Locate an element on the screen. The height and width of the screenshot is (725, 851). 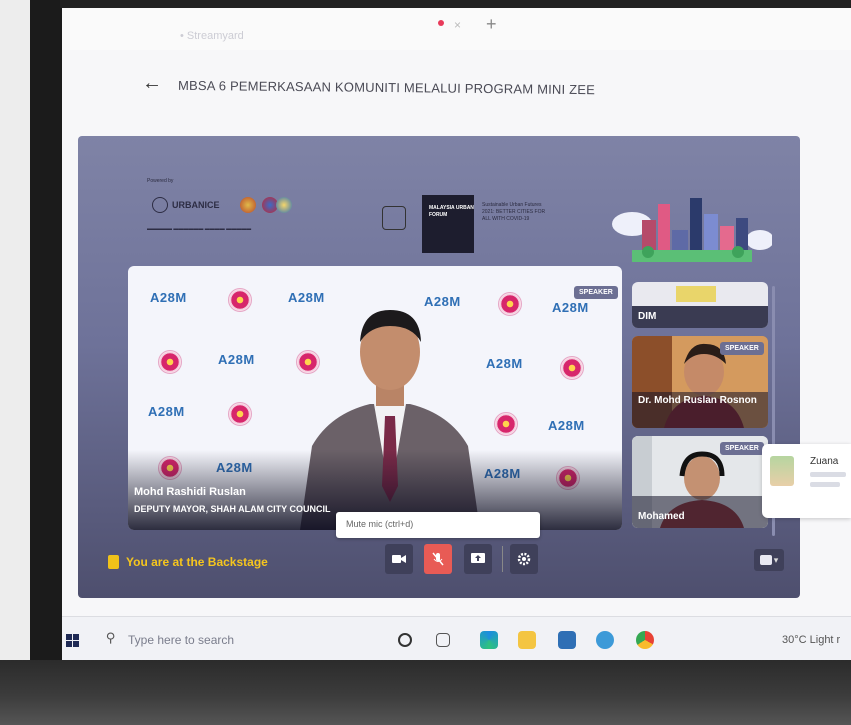
settings-button is located at coordinates (524, 559).